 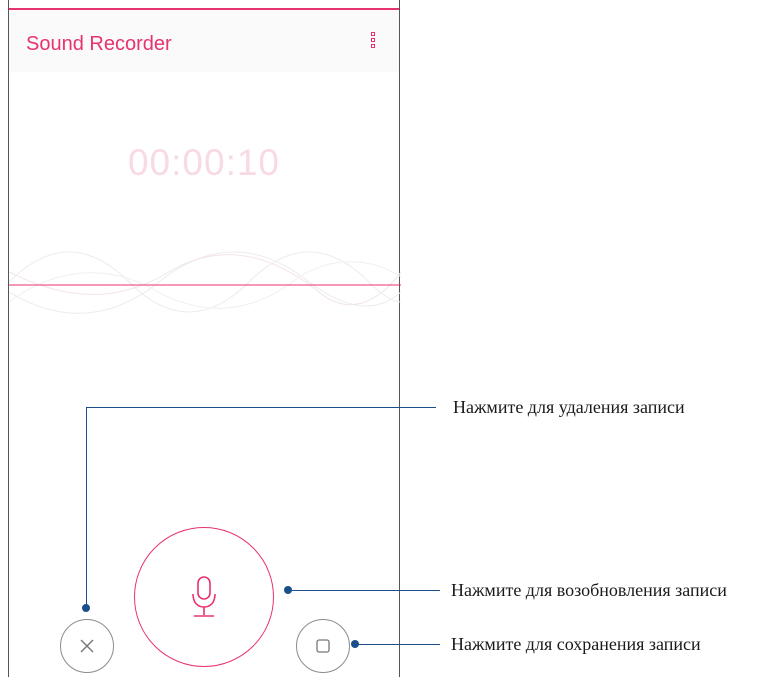 What do you see at coordinates (99, 44) in the screenshot?
I see `app-title: Sound Recorder` at bounding box center [99, 44].